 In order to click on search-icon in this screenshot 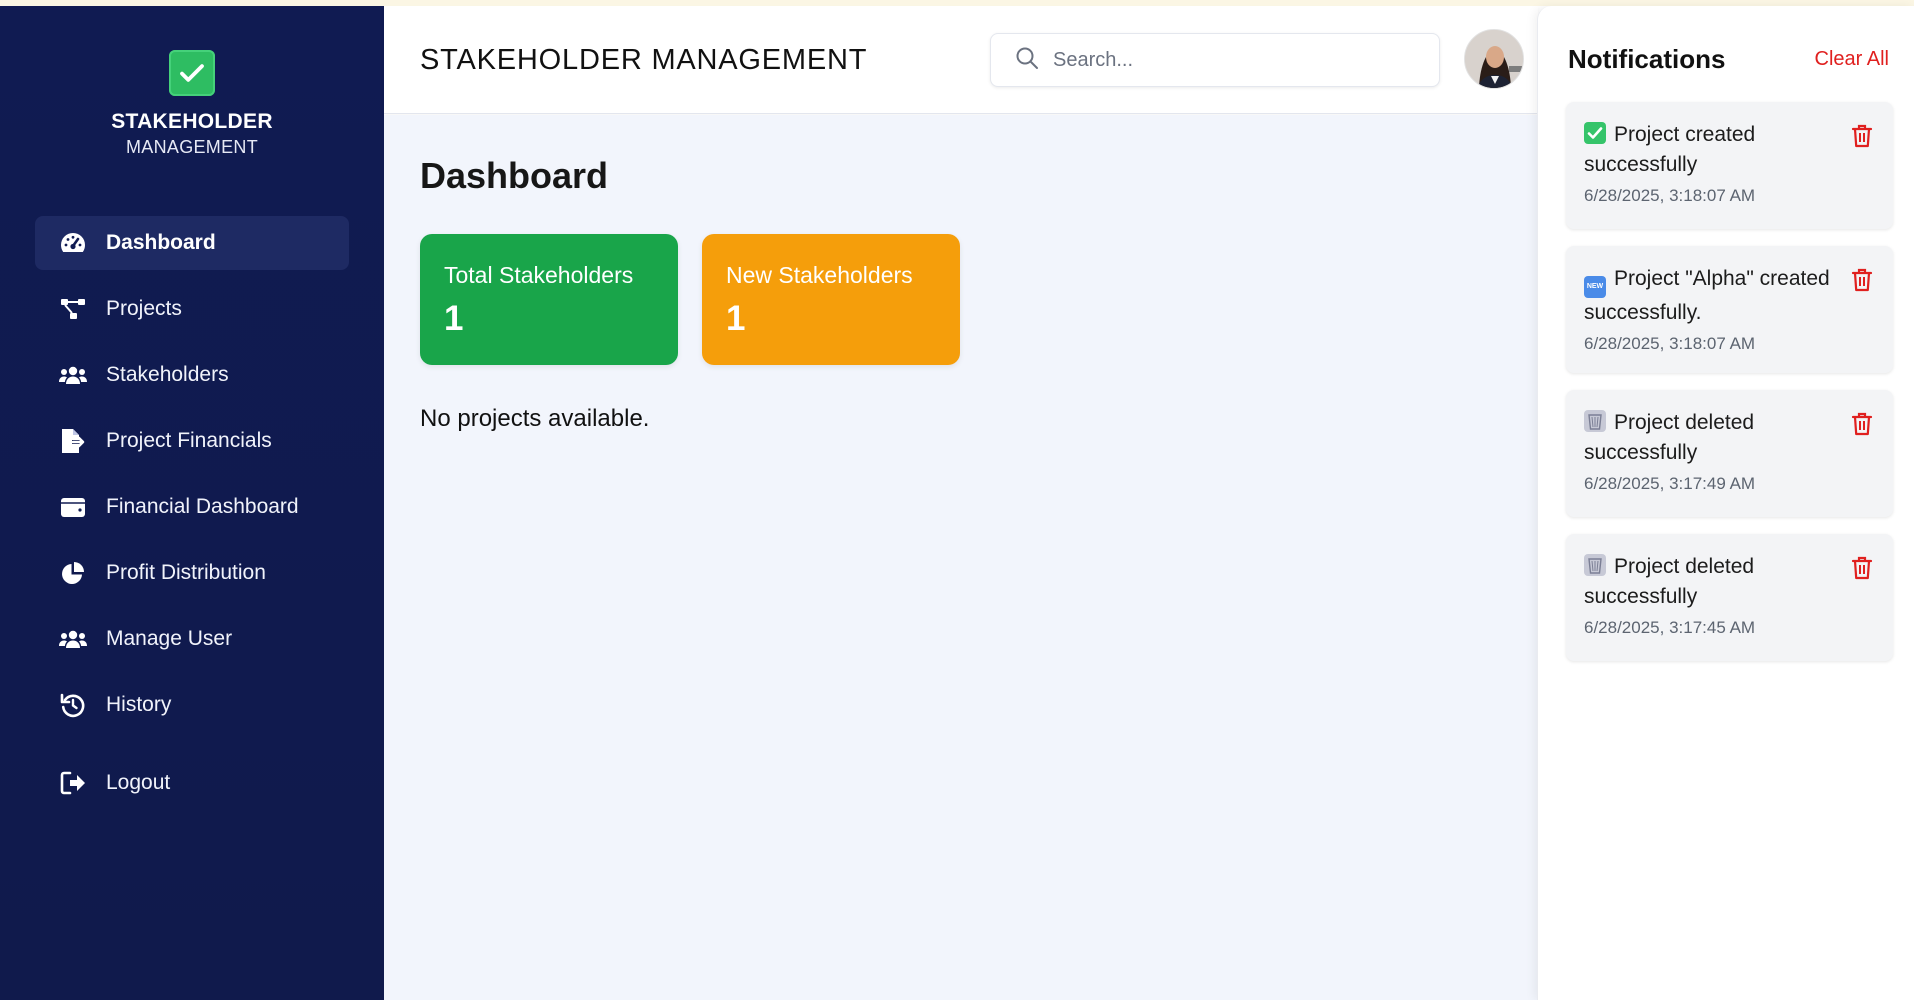, I will do `click(1027, 60)`.